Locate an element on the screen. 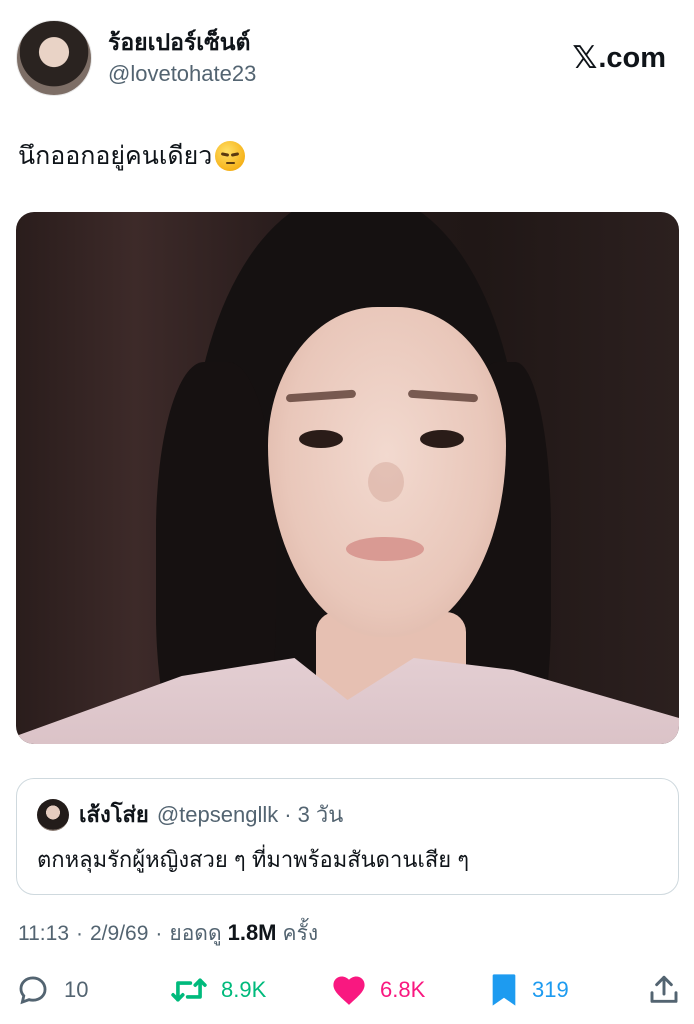  tweet-text: นึกออกอยู่คนเดียว is located at coordinates (132, 156).